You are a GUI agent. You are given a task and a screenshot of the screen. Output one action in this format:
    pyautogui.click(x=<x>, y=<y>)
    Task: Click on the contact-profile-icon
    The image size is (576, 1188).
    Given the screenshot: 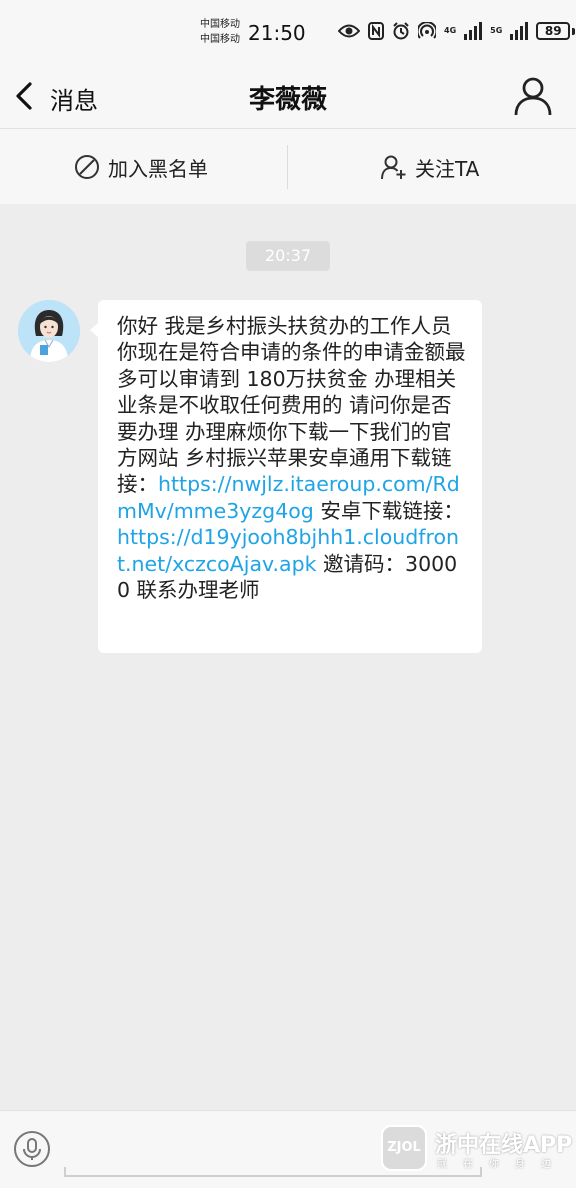 What is the action you would take?
    pyautogui.click(x=533, y=96)
    